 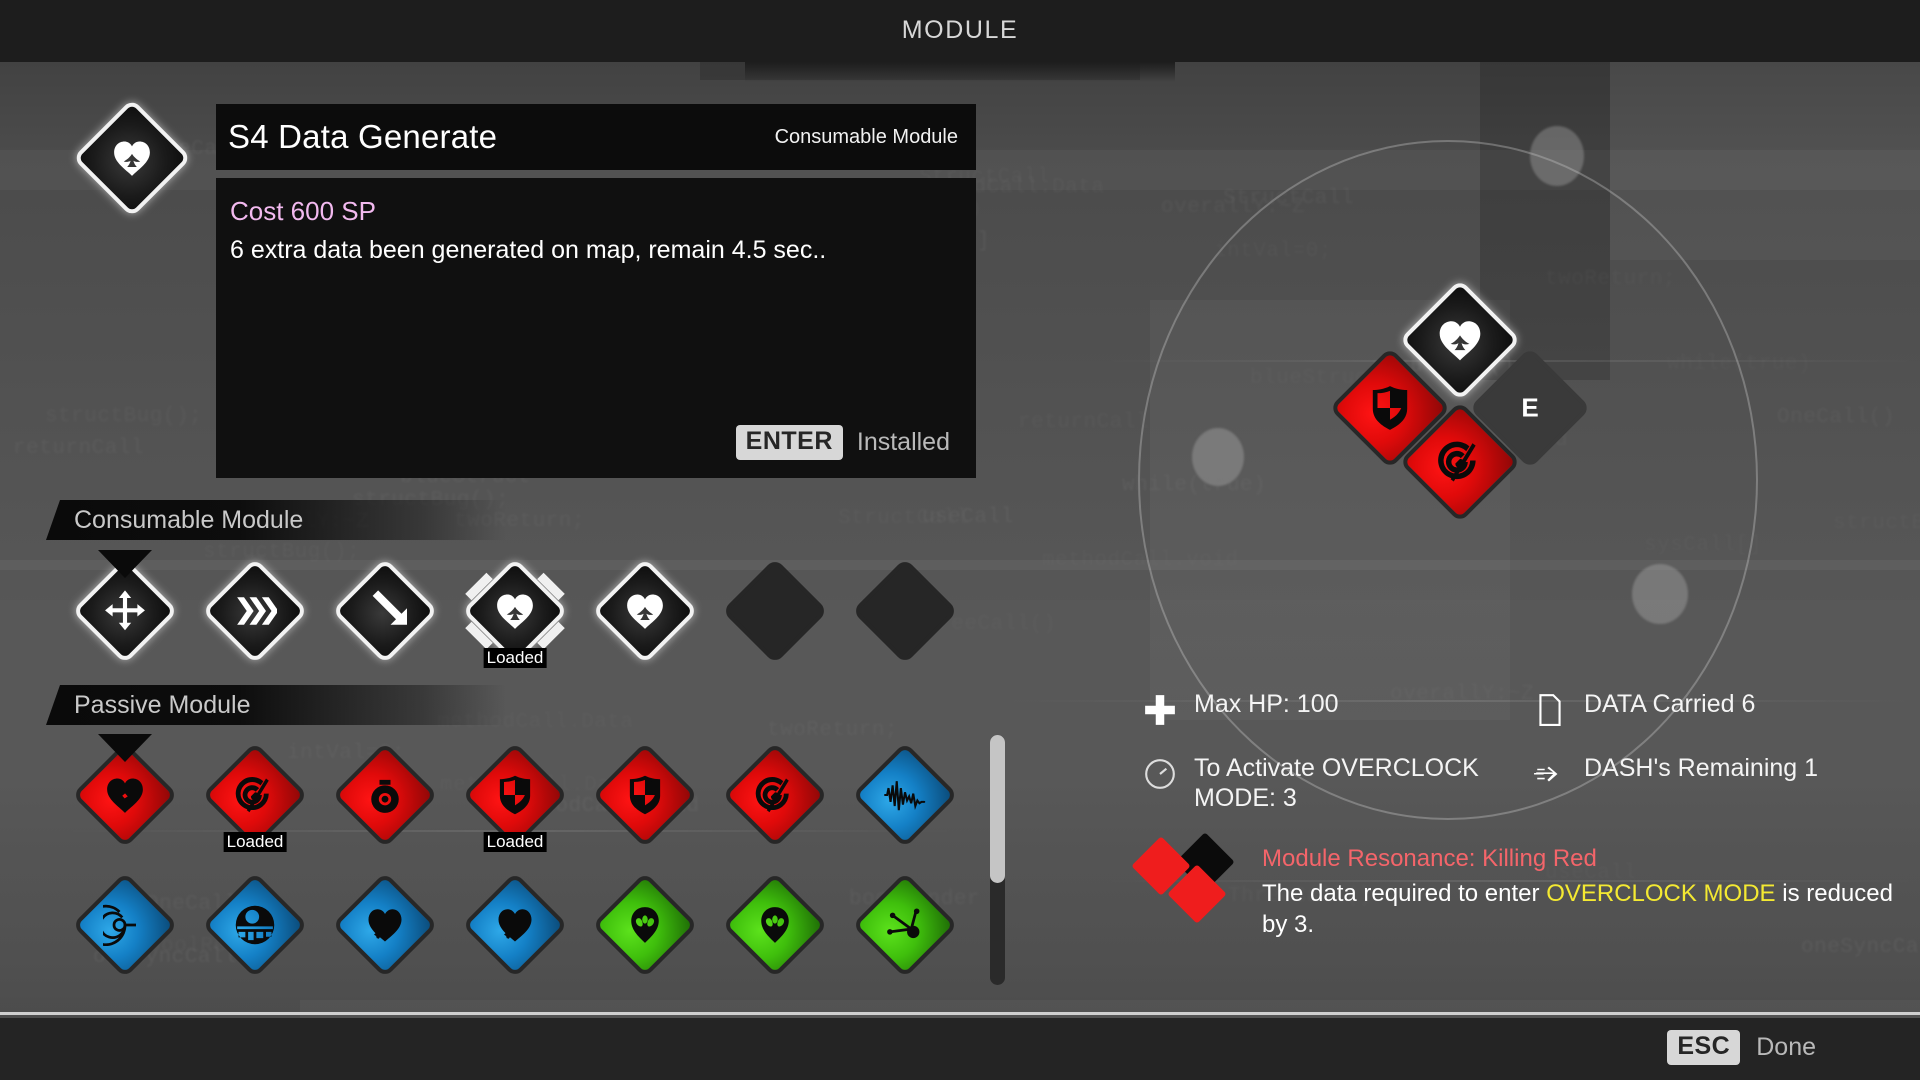 What do you see at coordinates (1460, 409) in the screenshot?
I see `equipped-modules-cluster: E` at bounding box center [1460, 409].